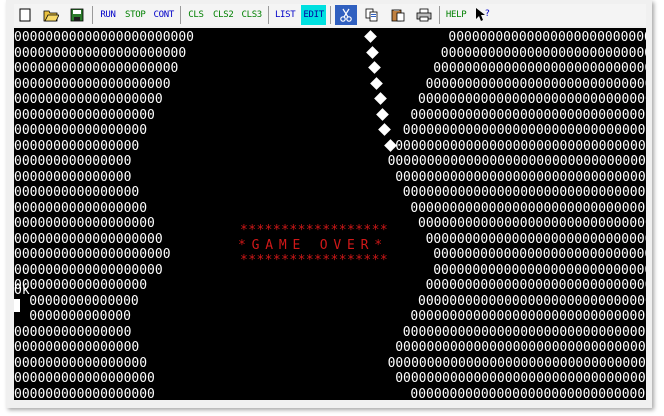  I want to click on help-button: HELP, so click(456, 15).